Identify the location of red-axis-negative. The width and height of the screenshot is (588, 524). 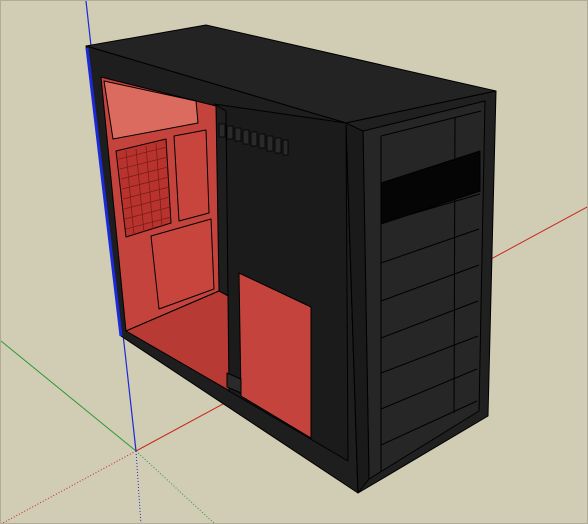
(69, 486).